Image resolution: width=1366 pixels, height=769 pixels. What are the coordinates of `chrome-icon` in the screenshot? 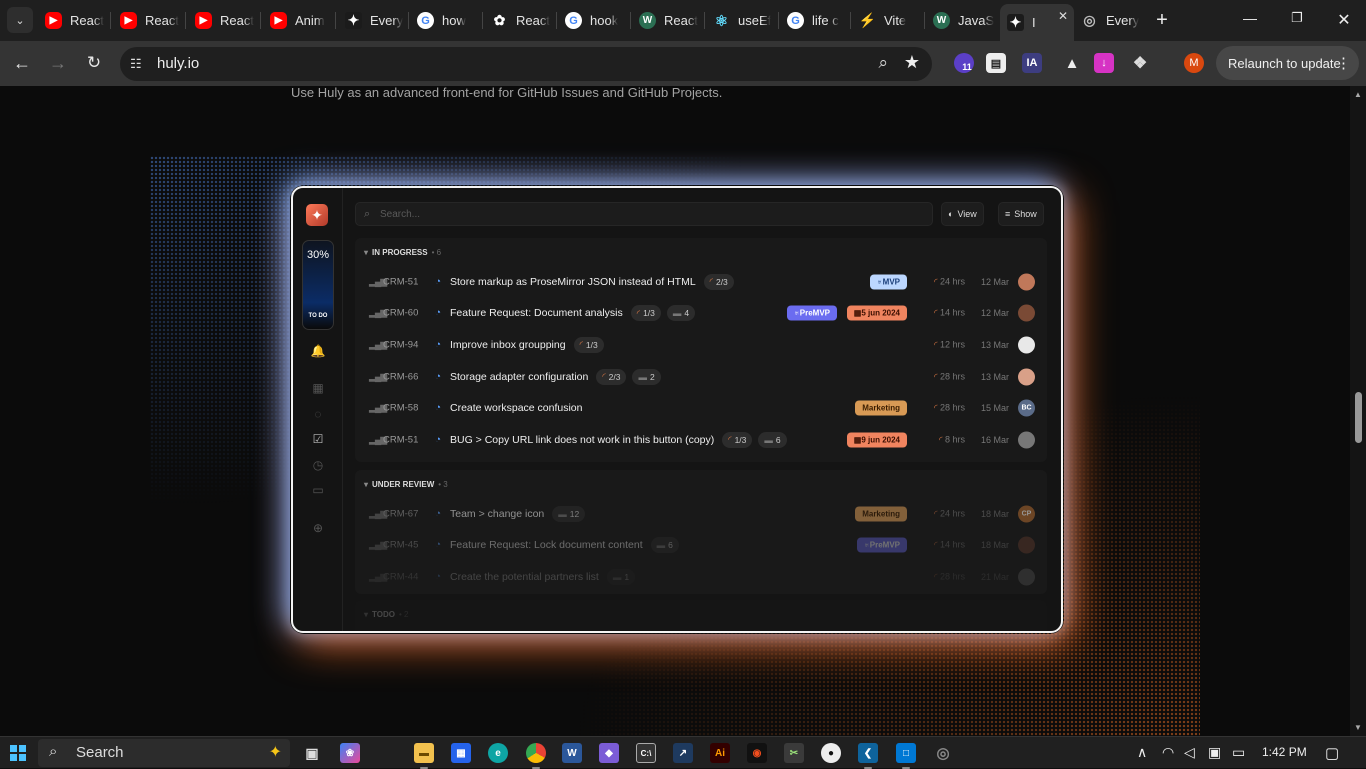 It's located at (536, 756).